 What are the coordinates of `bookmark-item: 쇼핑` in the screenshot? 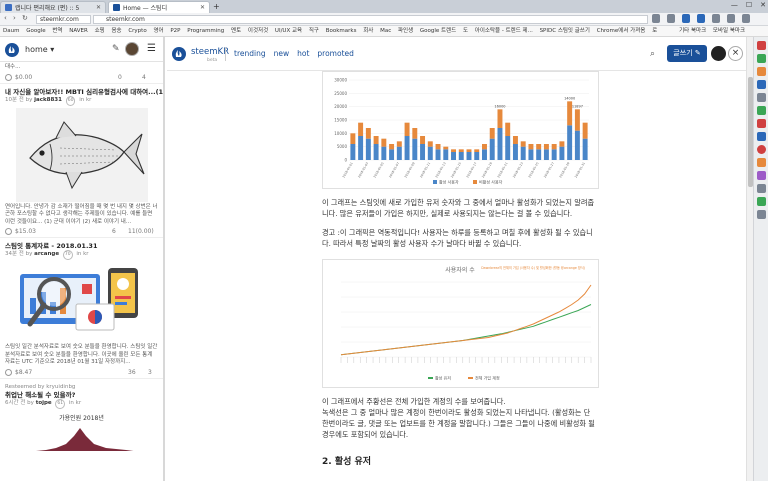 It's located at (100, 31).